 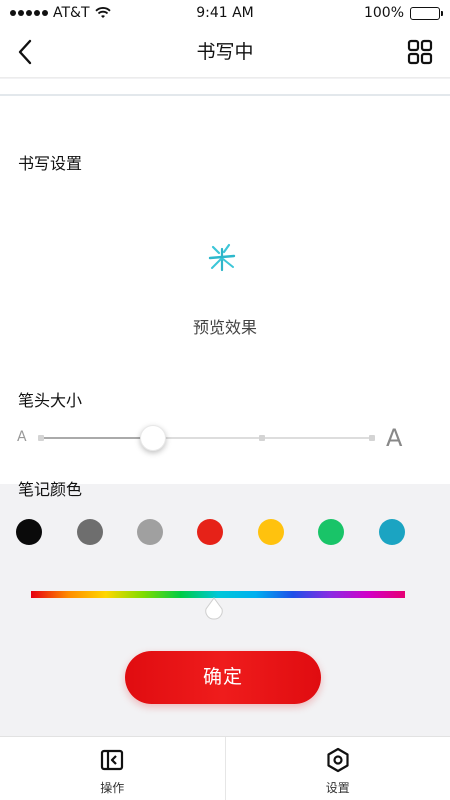 What do you see at coordinates (112, 788) in the screenshot?
I see `tab-operation-label: 操作` at bounding box center [112, 788].